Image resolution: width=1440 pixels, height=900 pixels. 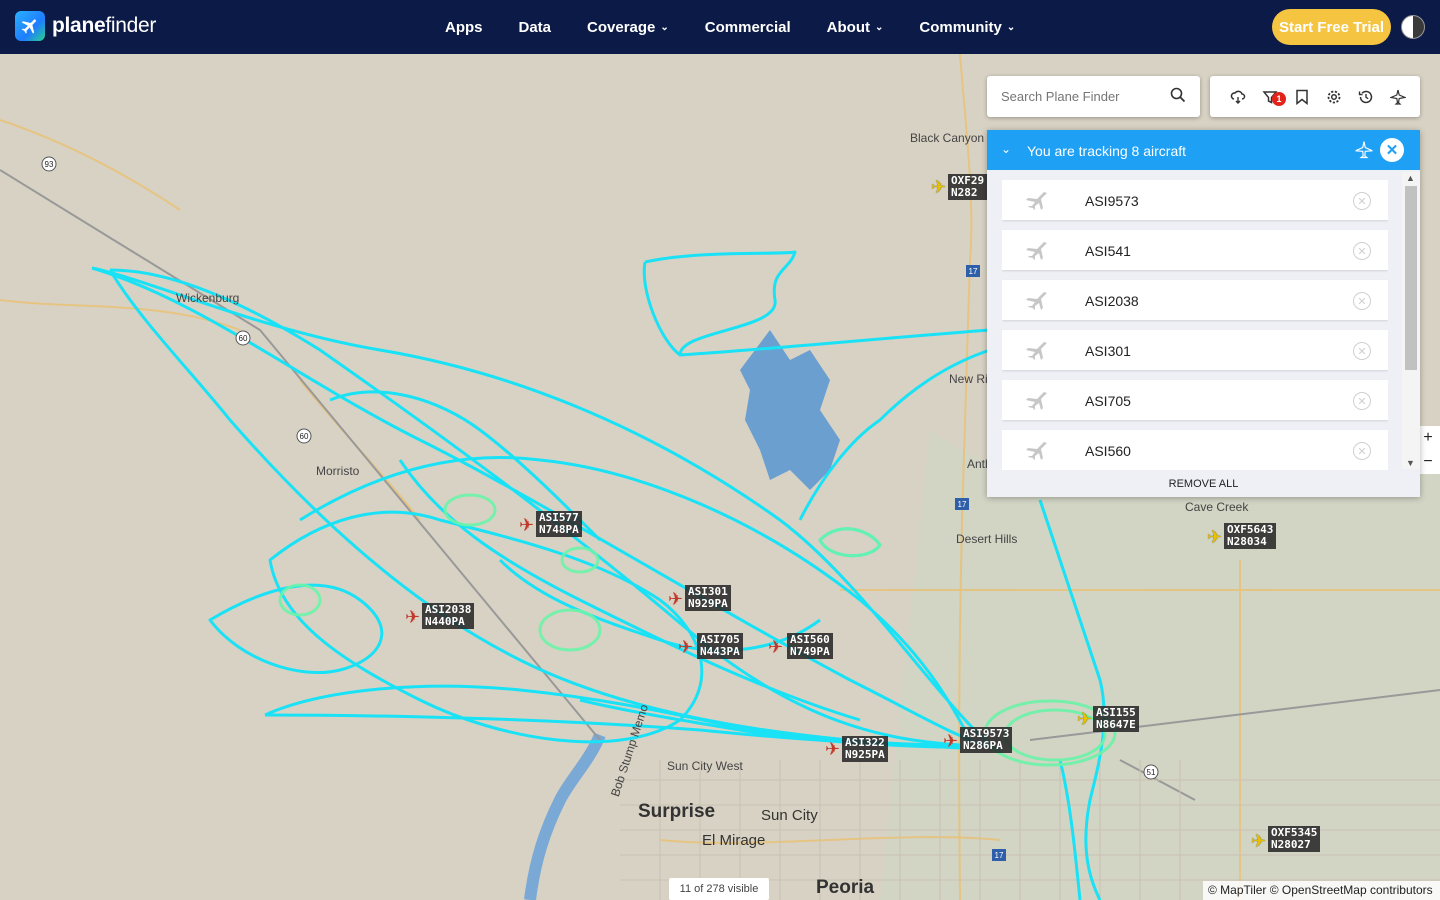 What do you see at coordinates (720, 646) in the screenshot?
I see `aircraft-label: ASI705 N443PA` at bounding box center [720, 646].